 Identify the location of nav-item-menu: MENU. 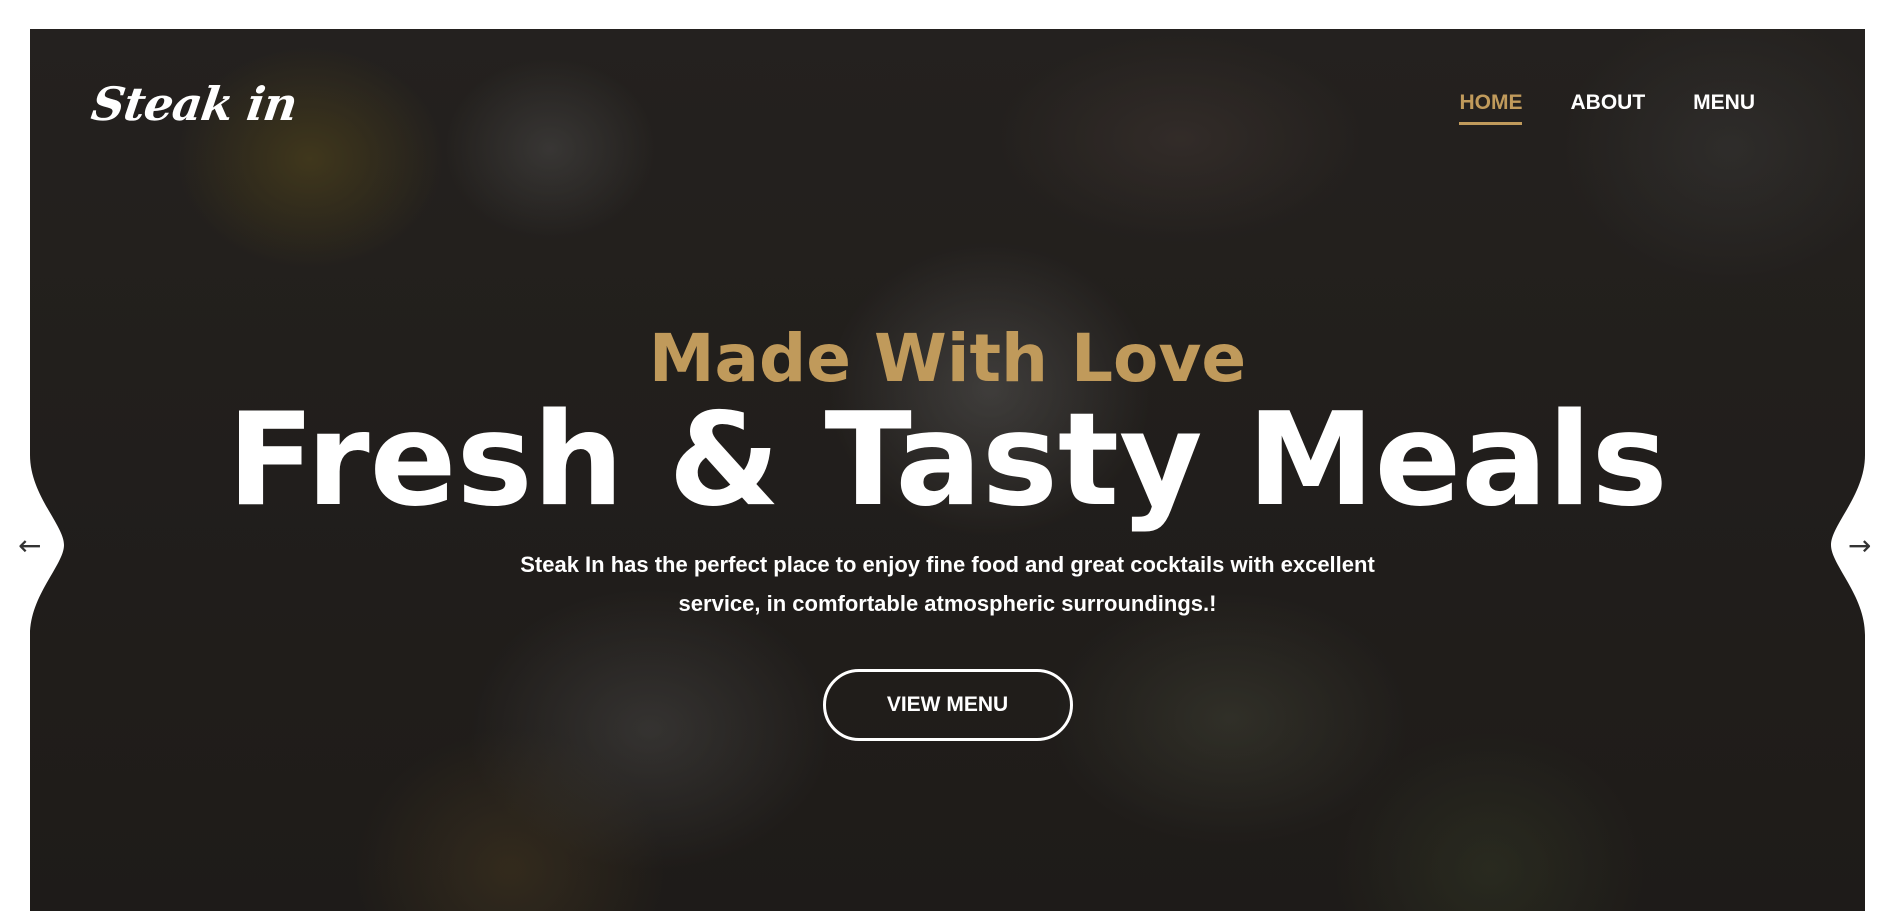
(1724, 108).